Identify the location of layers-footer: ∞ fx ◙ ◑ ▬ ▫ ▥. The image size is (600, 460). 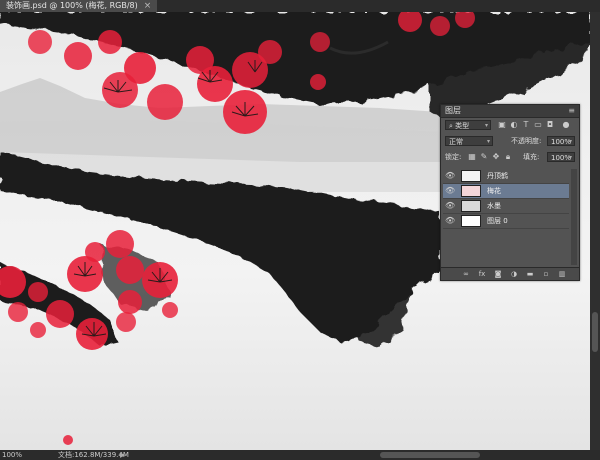
(510, 273).